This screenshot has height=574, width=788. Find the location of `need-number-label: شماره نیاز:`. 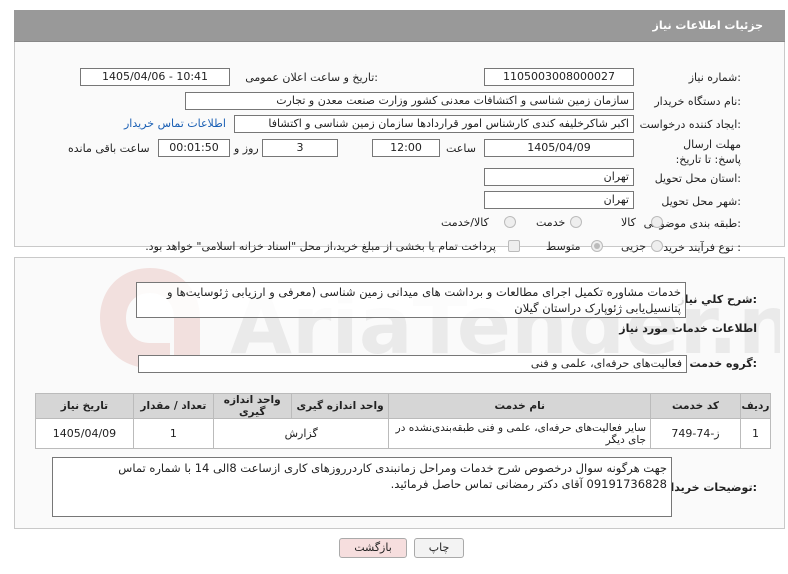

need-number-label: شماره نیاز: is located at coordinates (714, 77).